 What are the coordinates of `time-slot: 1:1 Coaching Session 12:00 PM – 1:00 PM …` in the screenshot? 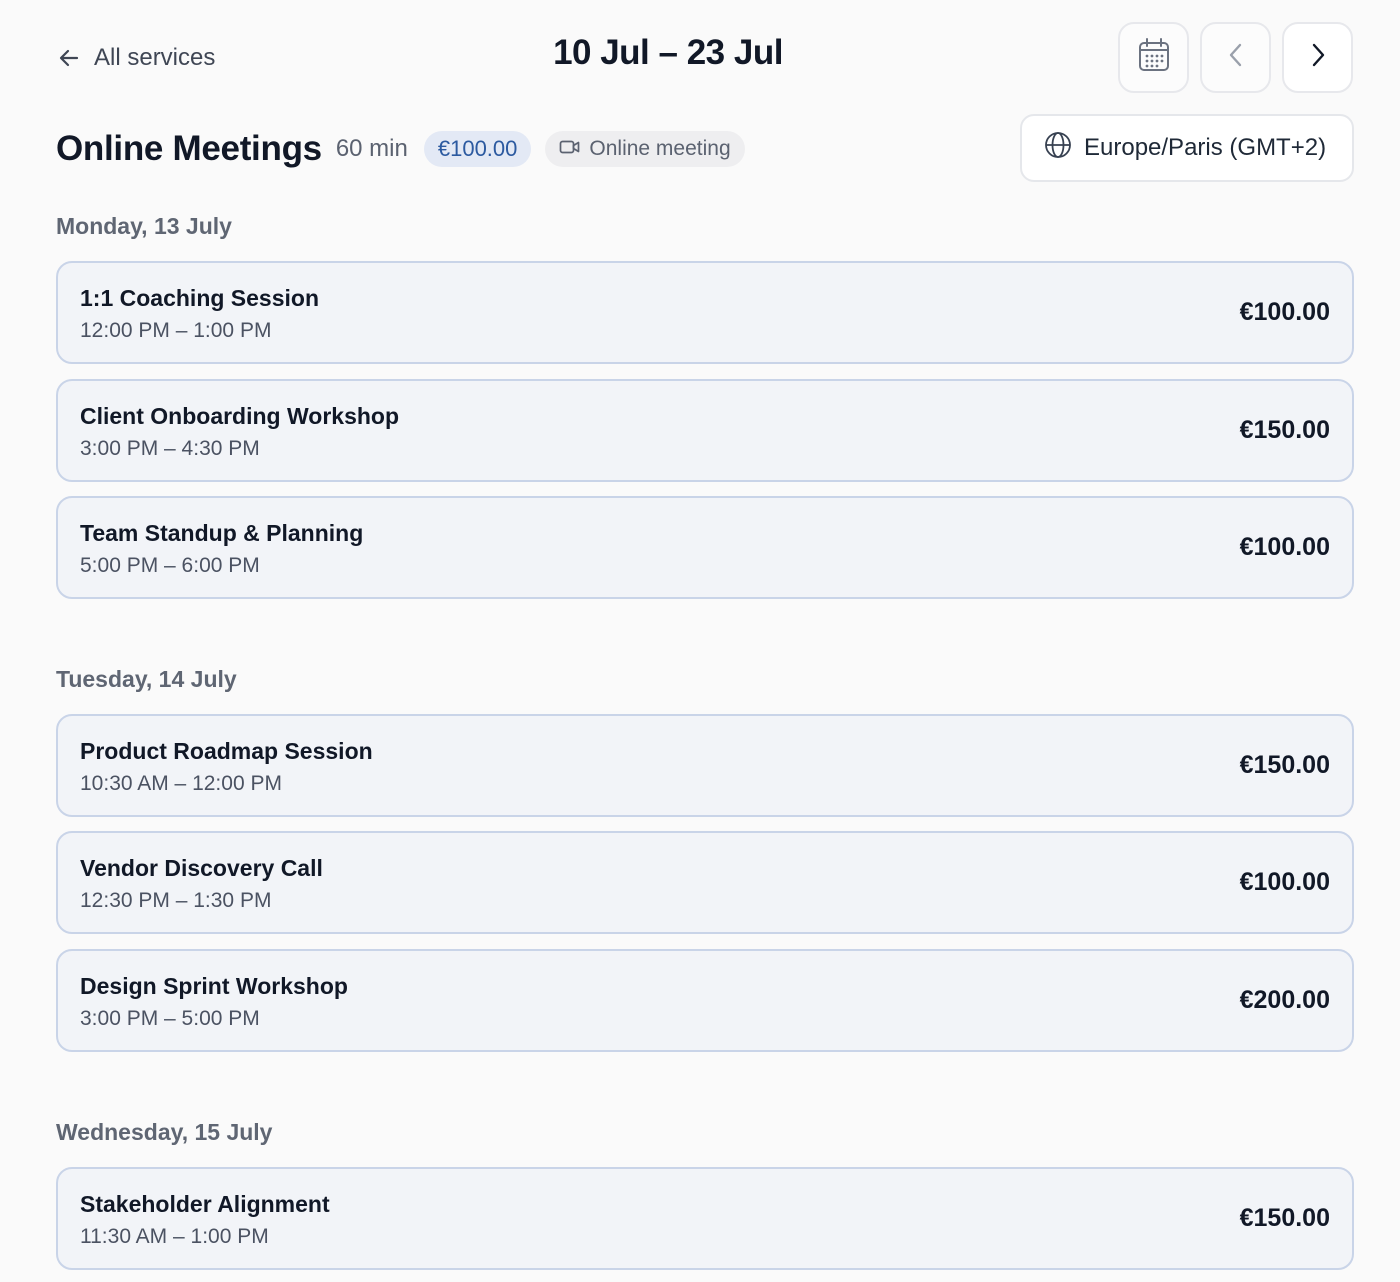 It's located at (705, 312).